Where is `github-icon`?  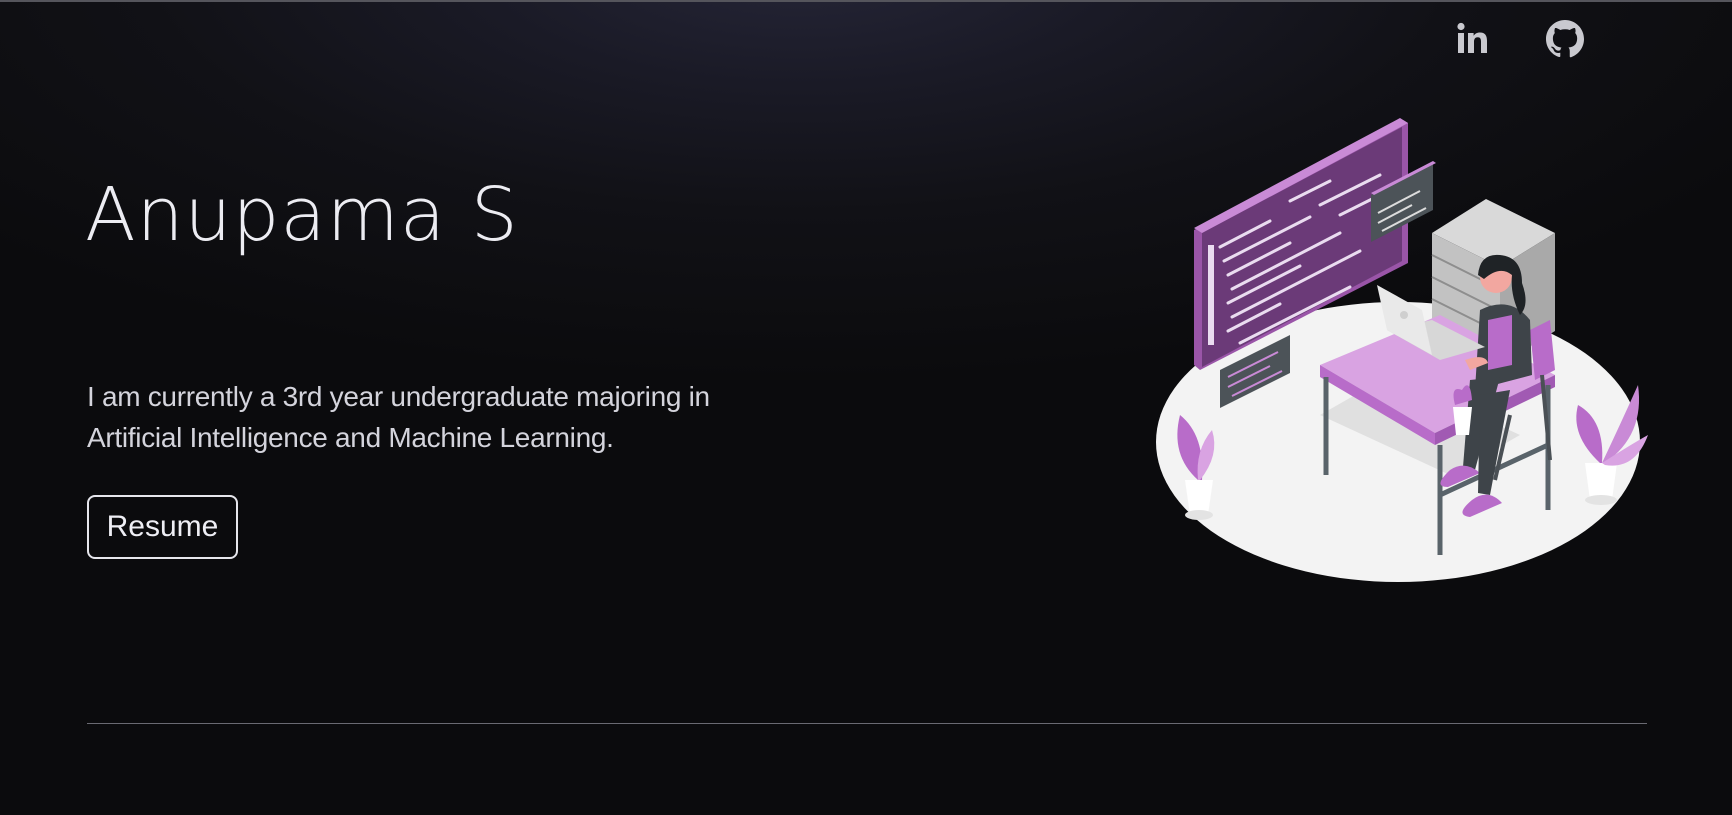 github-icon is located at coordinates (1565, 39).